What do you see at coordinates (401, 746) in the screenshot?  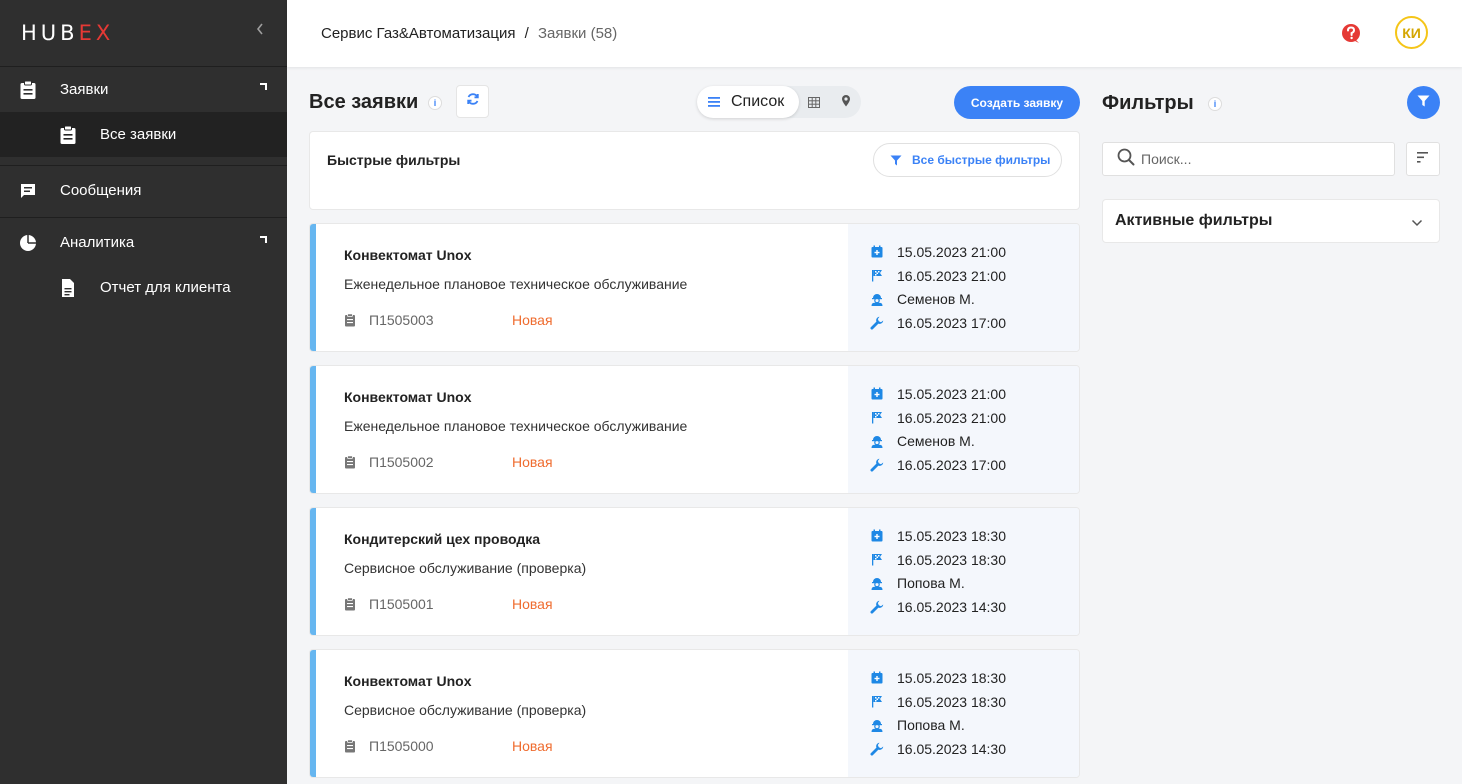 I see `request-id-text: П1505000` at bounding box center [401, 746].